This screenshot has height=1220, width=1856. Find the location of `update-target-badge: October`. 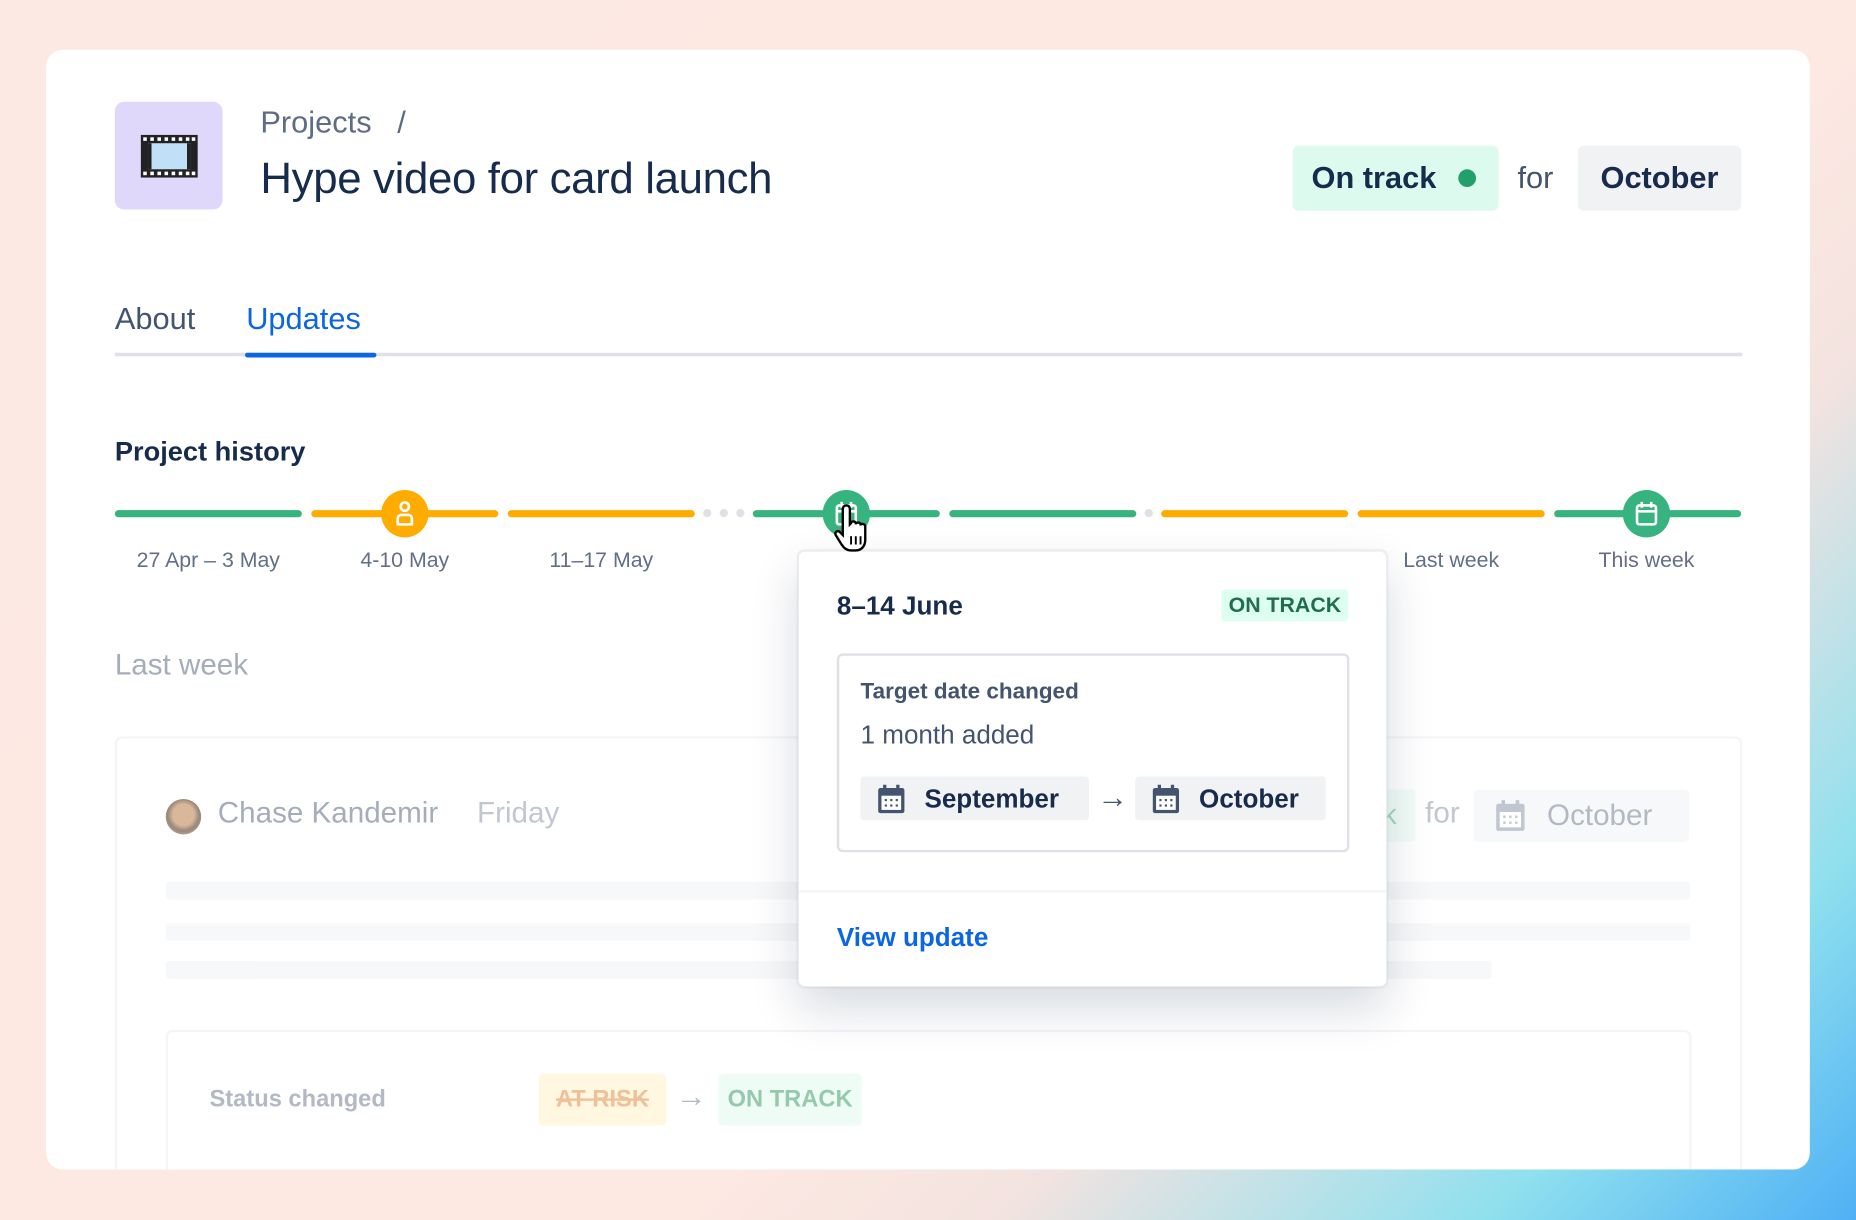

update-target-badge: October is located at coordinates (1581, 815).